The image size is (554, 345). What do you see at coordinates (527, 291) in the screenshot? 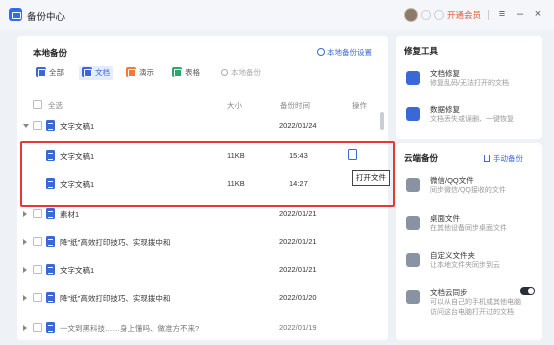
I see `cloud-sync-toggle` at bounding box center [527, 291].